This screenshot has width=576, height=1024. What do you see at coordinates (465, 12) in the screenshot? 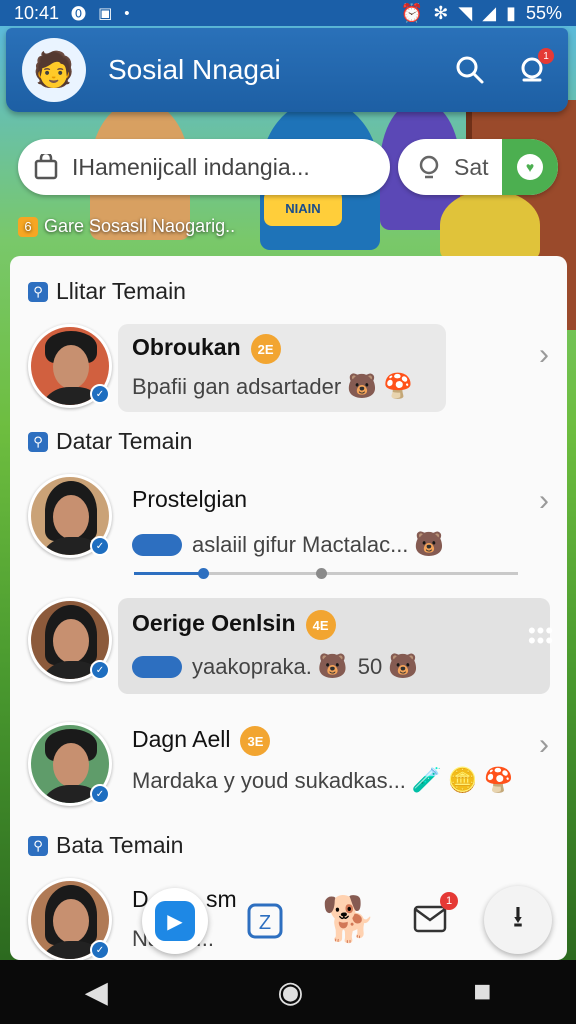
I see `wifi-icon: ◥` at bounding box center [465, 12].